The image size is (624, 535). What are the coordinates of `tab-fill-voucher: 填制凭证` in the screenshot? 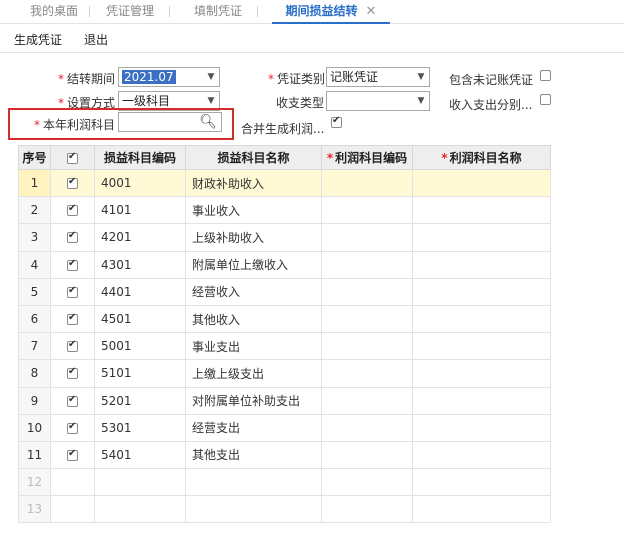 It's located at (218, 11).